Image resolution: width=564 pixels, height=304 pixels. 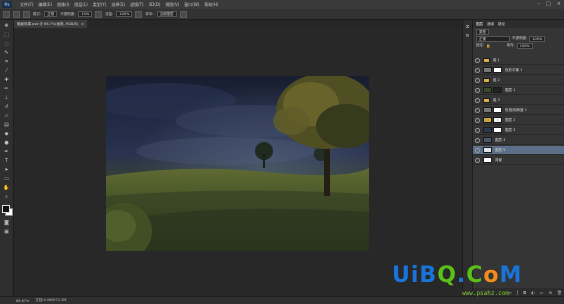 What do you see at coordinates (6, 53) in the screenshot?
I see `quick-select-icon: ✎` at bounding box center [6, 53].